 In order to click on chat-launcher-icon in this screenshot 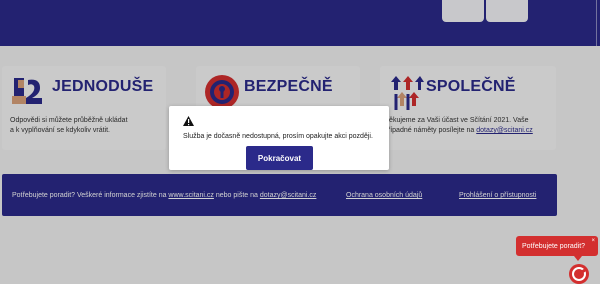, I will do `click(579, 274)`.